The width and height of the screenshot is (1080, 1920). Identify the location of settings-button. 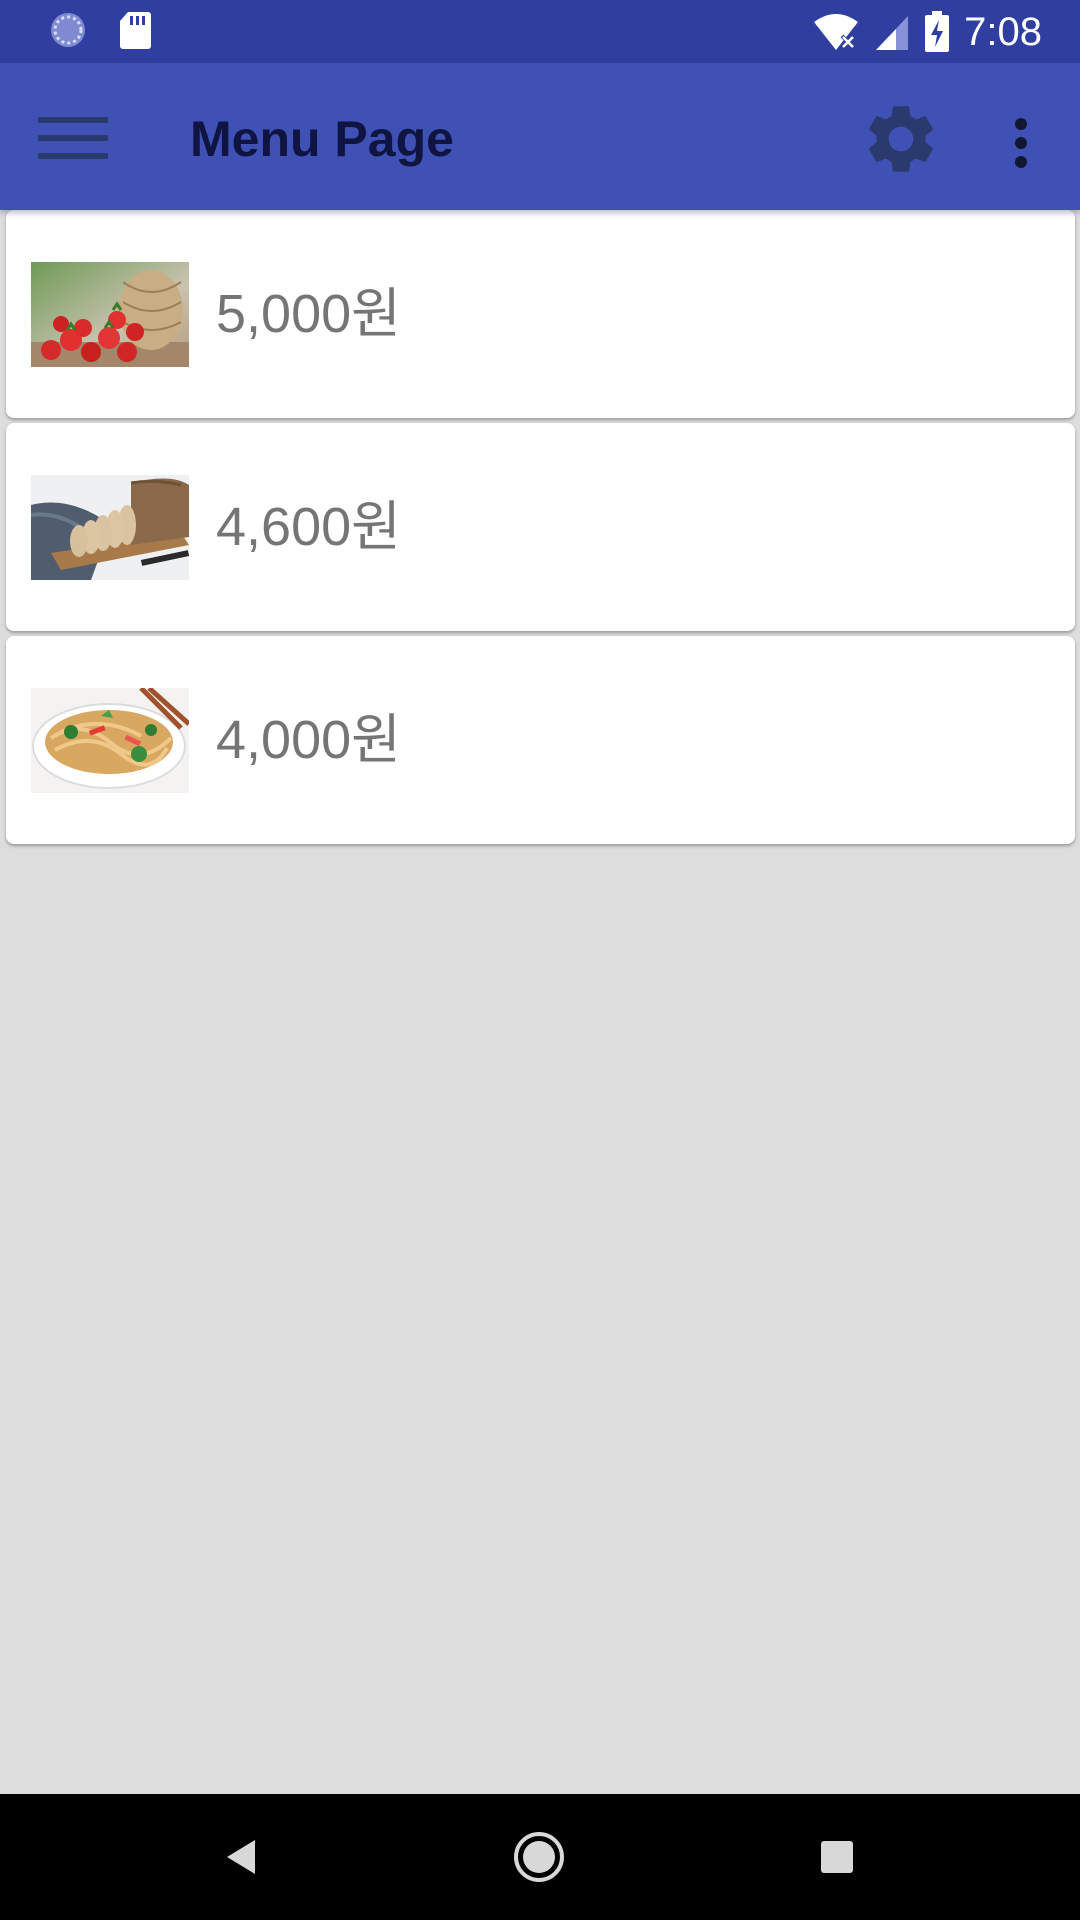
(901, 139).